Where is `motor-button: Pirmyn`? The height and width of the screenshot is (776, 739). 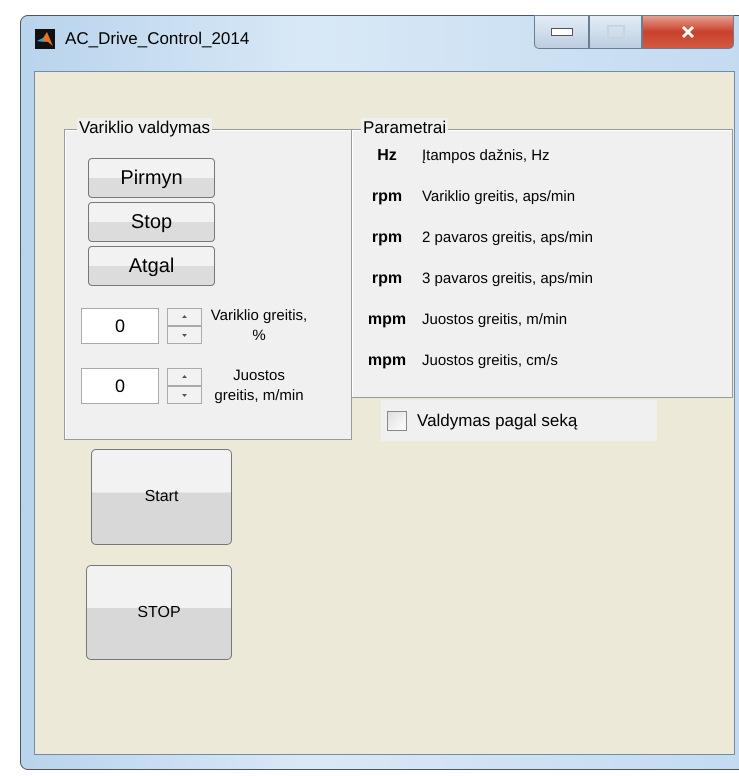 motor-button: Pirmyn is located at coordinates (151, 178).